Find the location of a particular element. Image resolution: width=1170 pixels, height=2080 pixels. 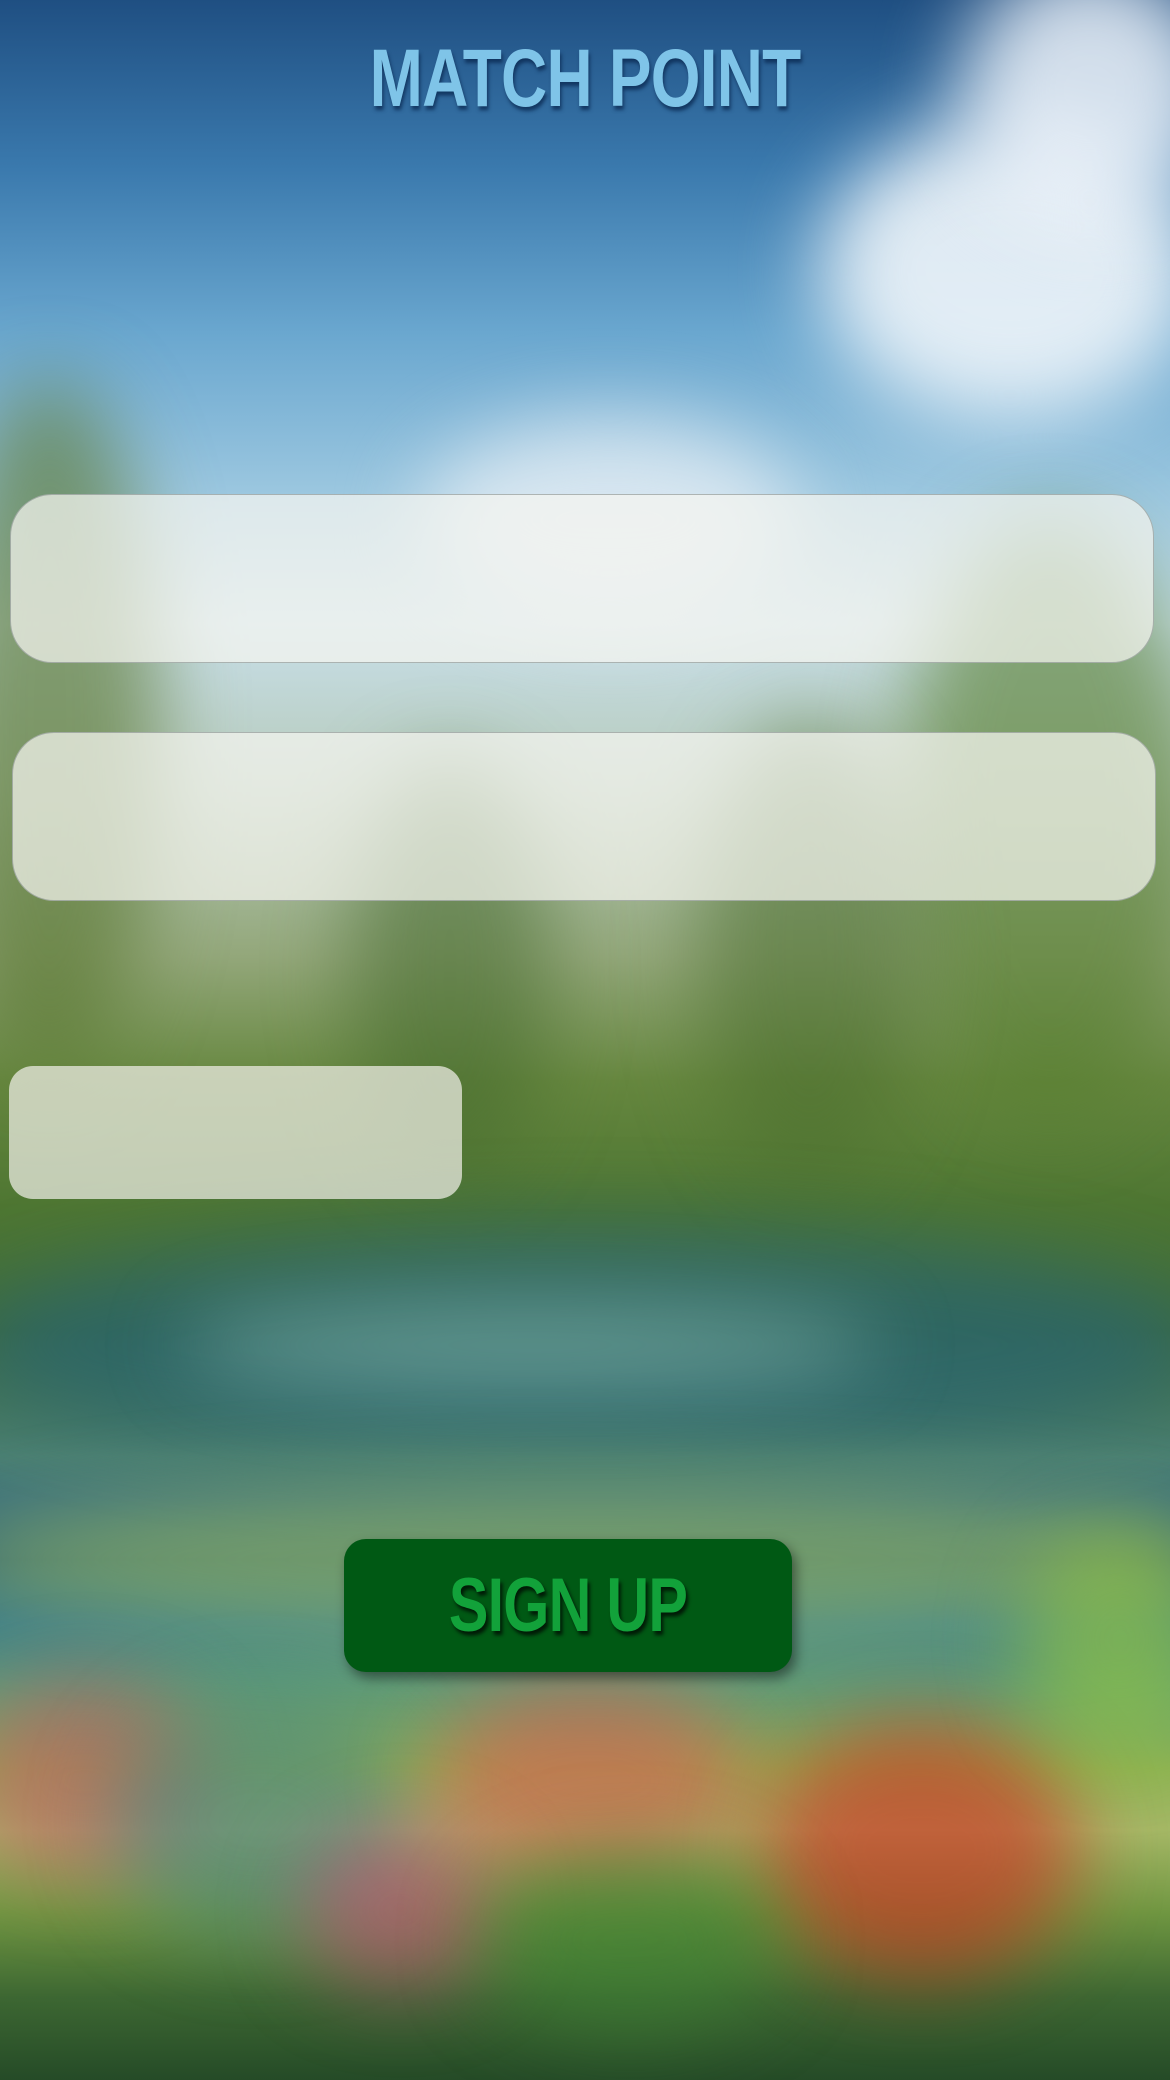

sign-up-button-label: SIGN UP is located at coordinates (568, 1605).